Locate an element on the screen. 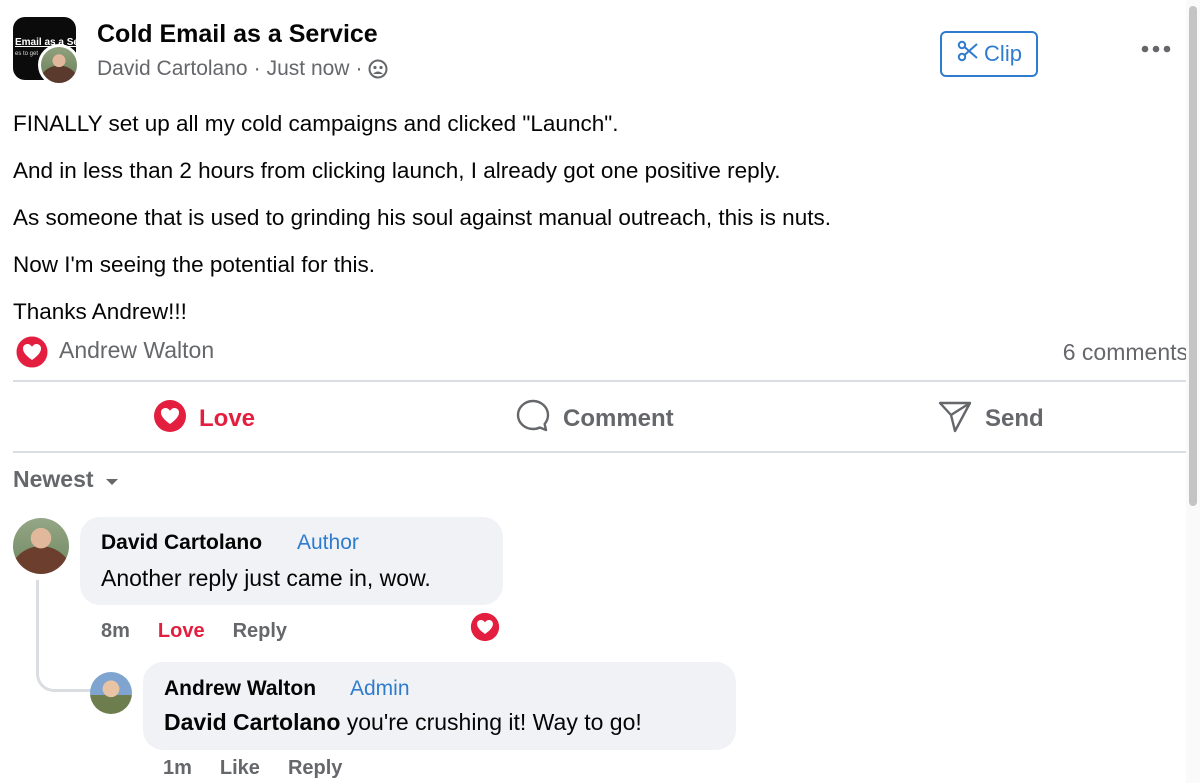  reply-text-body: you're crushing it! Way to go! is located at coordinates (491, 722).